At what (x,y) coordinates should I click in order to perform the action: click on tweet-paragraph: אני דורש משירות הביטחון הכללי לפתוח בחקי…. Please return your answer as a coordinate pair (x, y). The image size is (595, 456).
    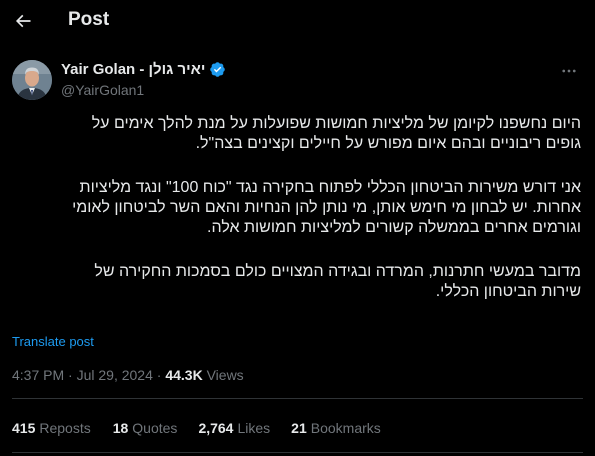
    Looking at the image, I should click on (326, 207).